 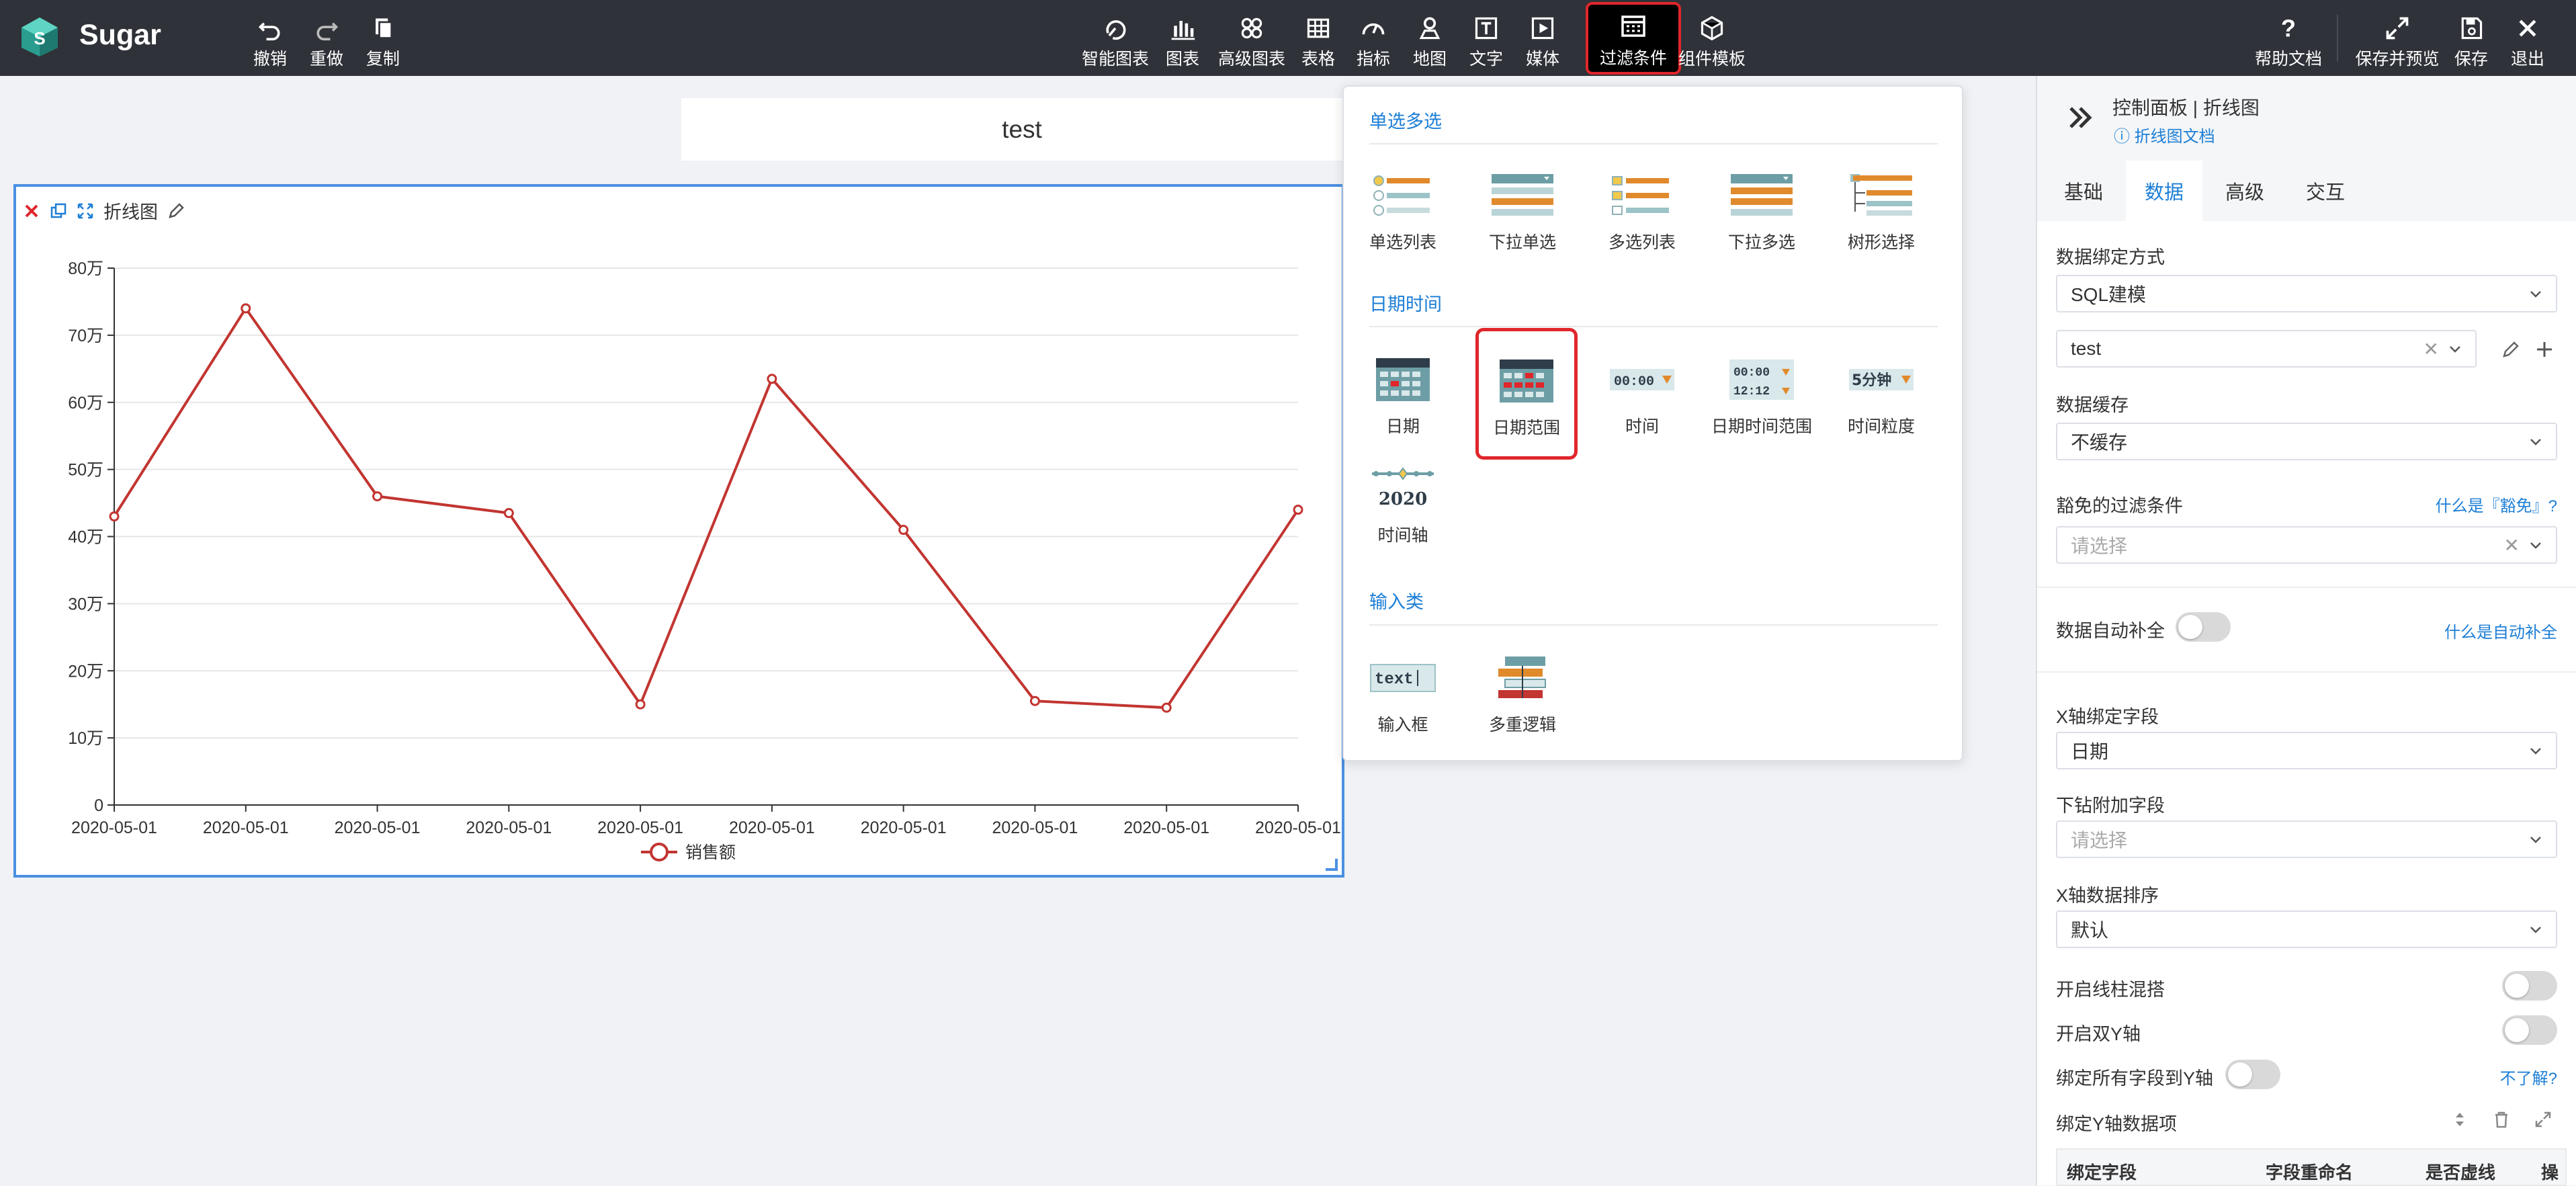 What do you see at coordinates (85, 403) in the screenshot?
I see `y-tick-label: 60万` at bounding box center [85, 403].